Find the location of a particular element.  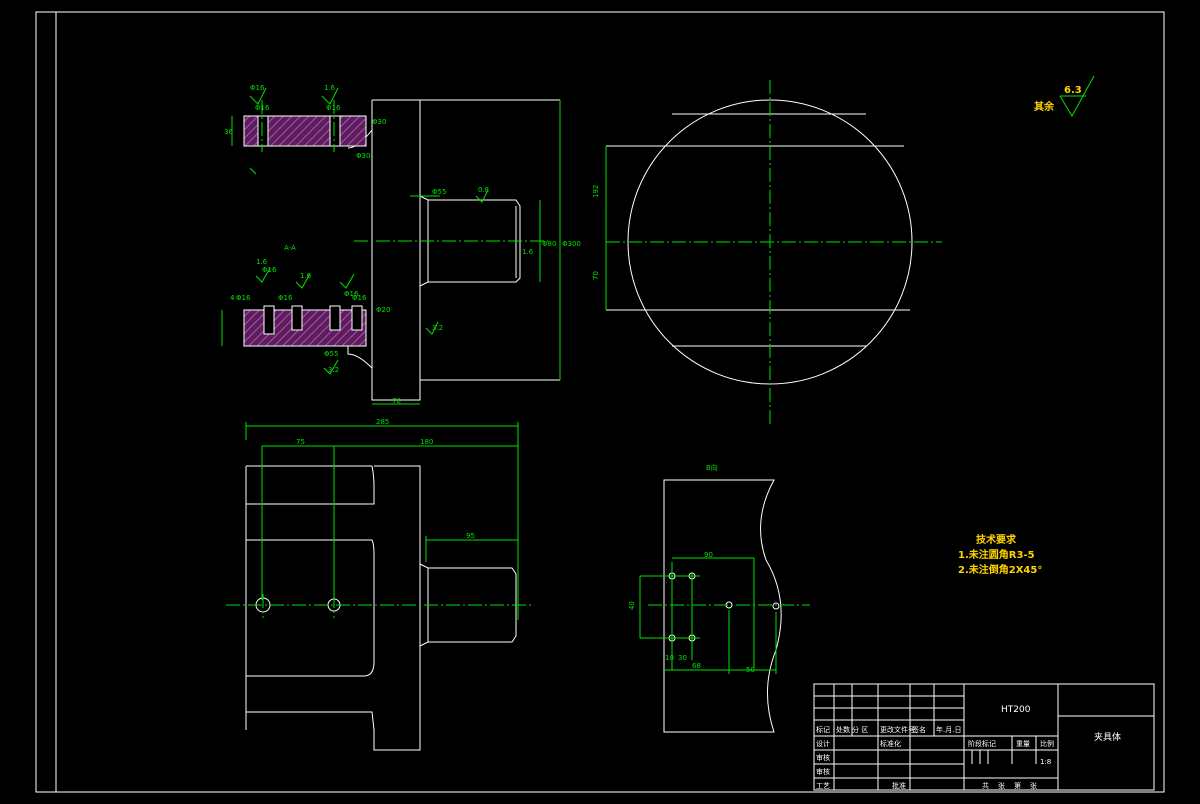

detail-view: B向 90 40 68 50 10 30 is located at coordinates (719, 598).